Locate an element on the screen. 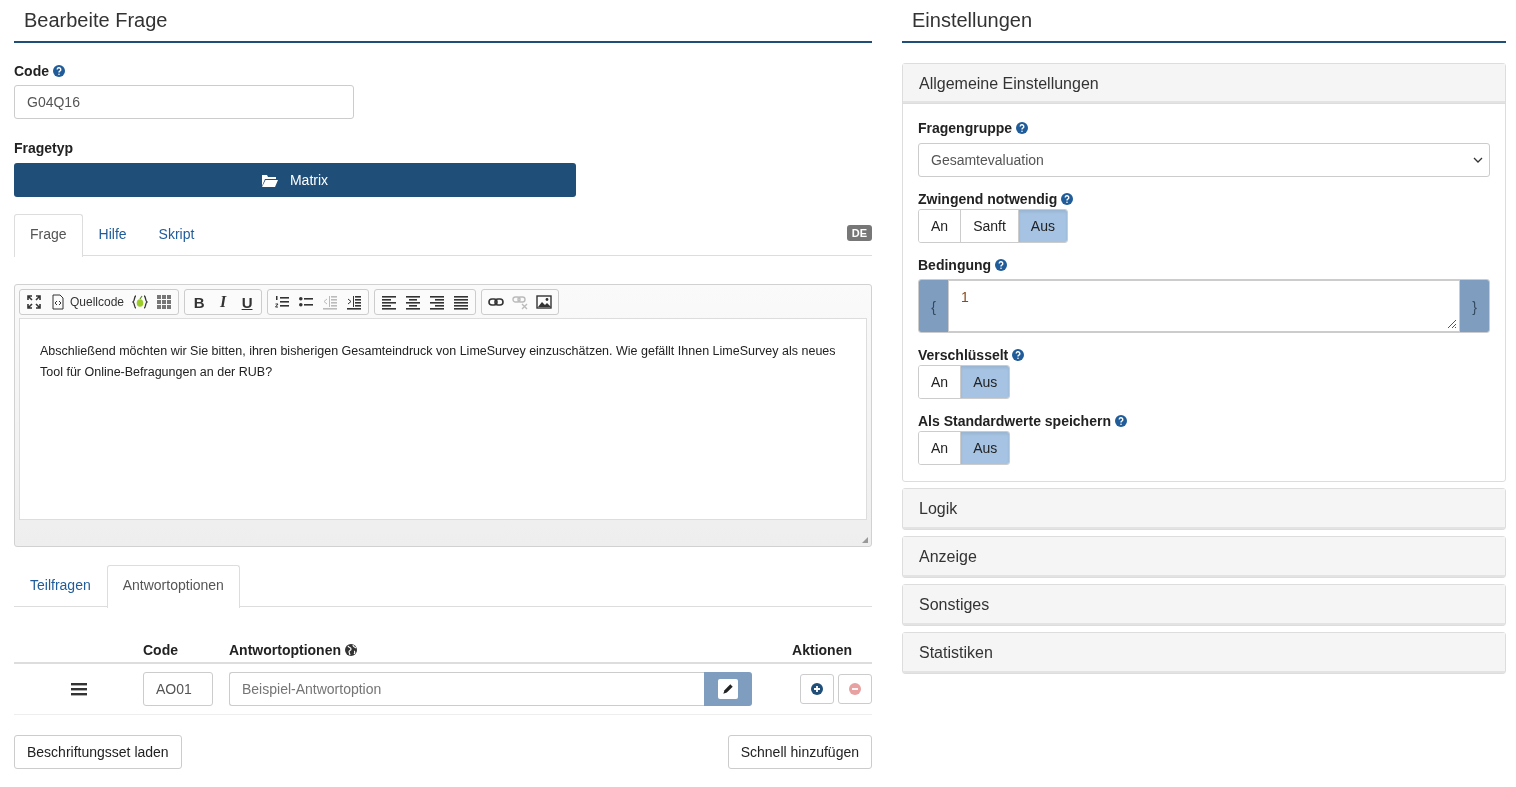 This screenshot has height=787, width=1516. pencil-icon is located at coordinates (728, 689).